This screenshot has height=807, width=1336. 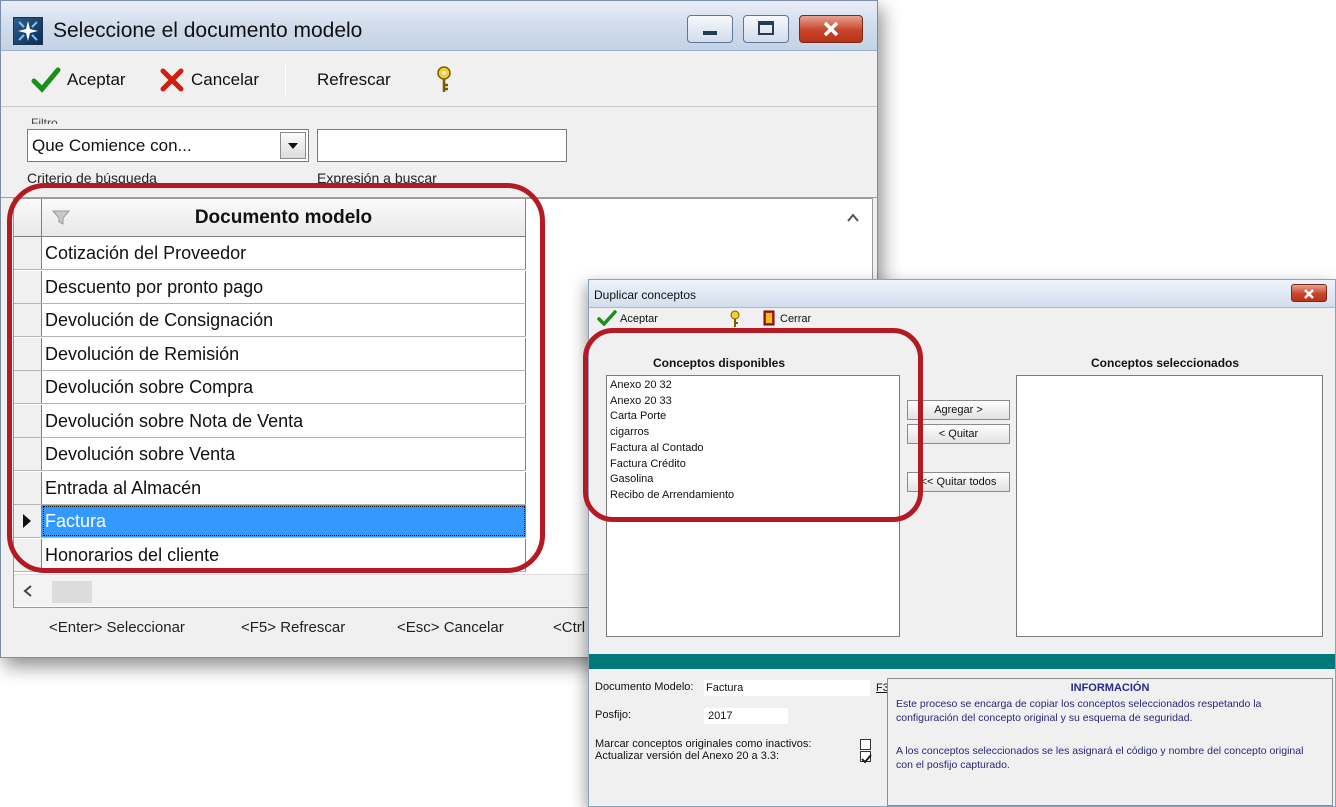 I want to click on mark-inactive-checkbox, so click(x=865, y=744).